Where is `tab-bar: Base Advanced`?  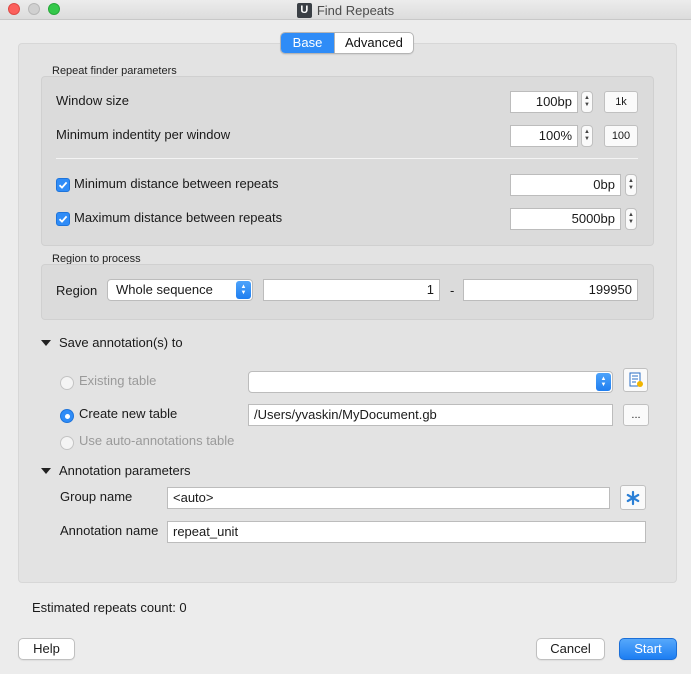 tab-bar: Base Advanced is located at coordinates (347, 43).